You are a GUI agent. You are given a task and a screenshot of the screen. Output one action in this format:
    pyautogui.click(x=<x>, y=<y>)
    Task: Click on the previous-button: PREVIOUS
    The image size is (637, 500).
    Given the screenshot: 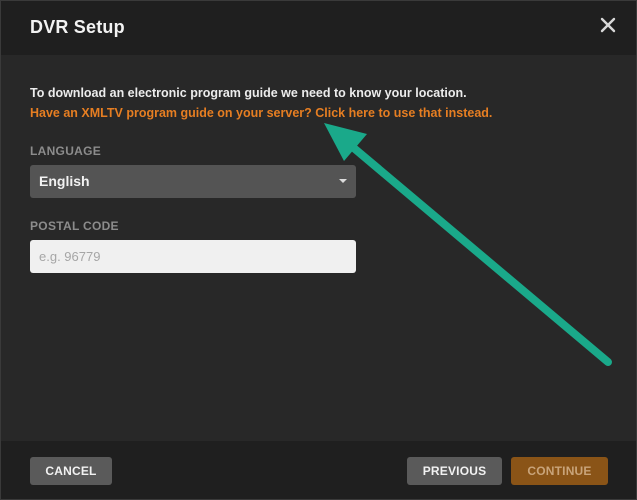 What is the action you would take?
    pyautogui.click(x=454, y=471)
    